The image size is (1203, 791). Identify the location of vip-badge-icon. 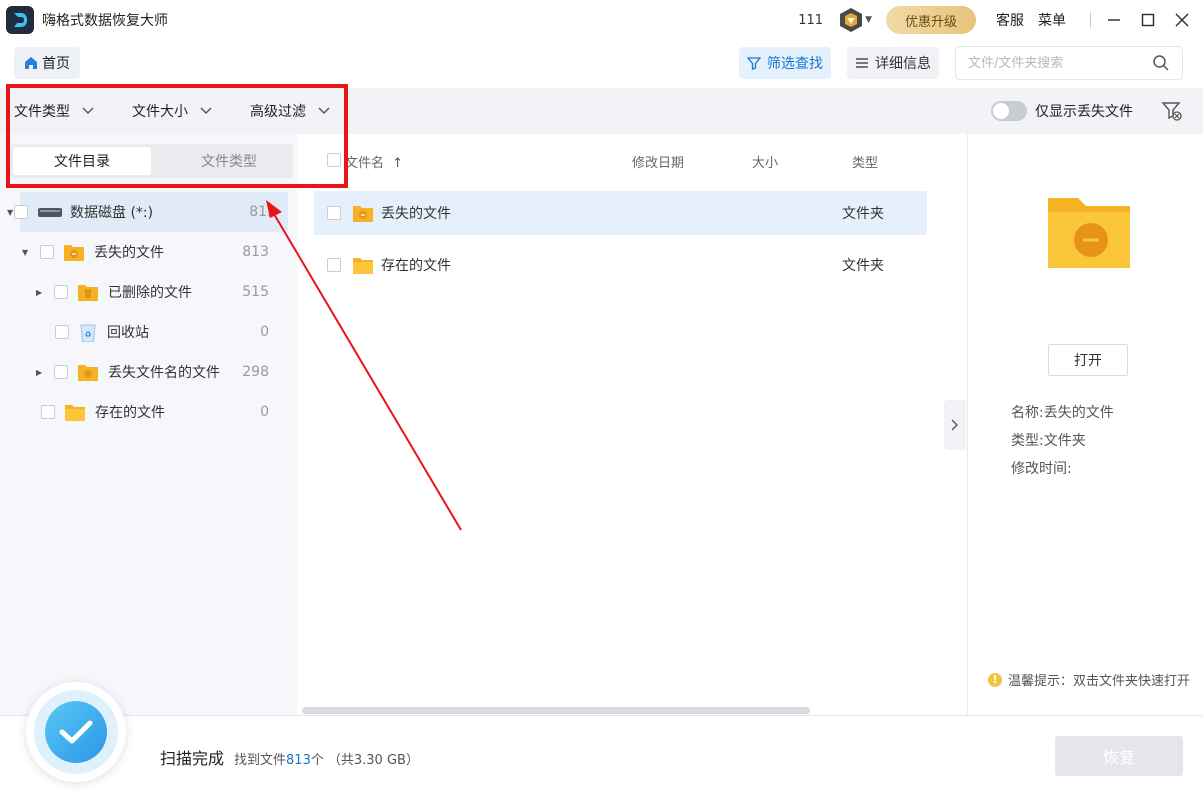
(851, 20).